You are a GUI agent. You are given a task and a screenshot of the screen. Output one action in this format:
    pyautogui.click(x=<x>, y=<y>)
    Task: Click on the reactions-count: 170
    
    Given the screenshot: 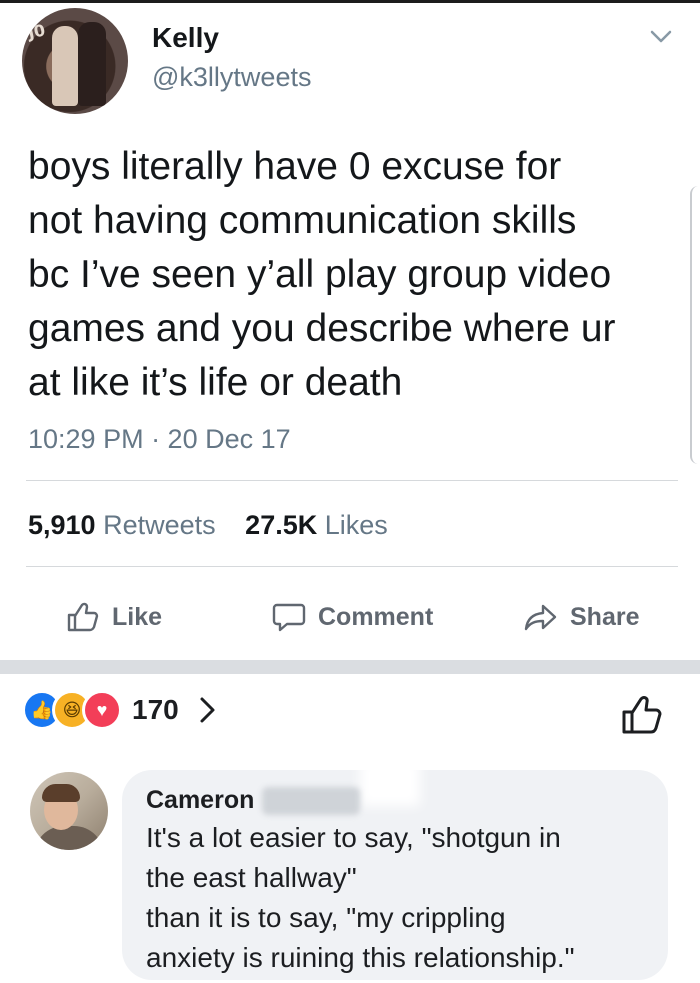 What is the action you would take?
    pyautogui.click(x=155, y=709)
    